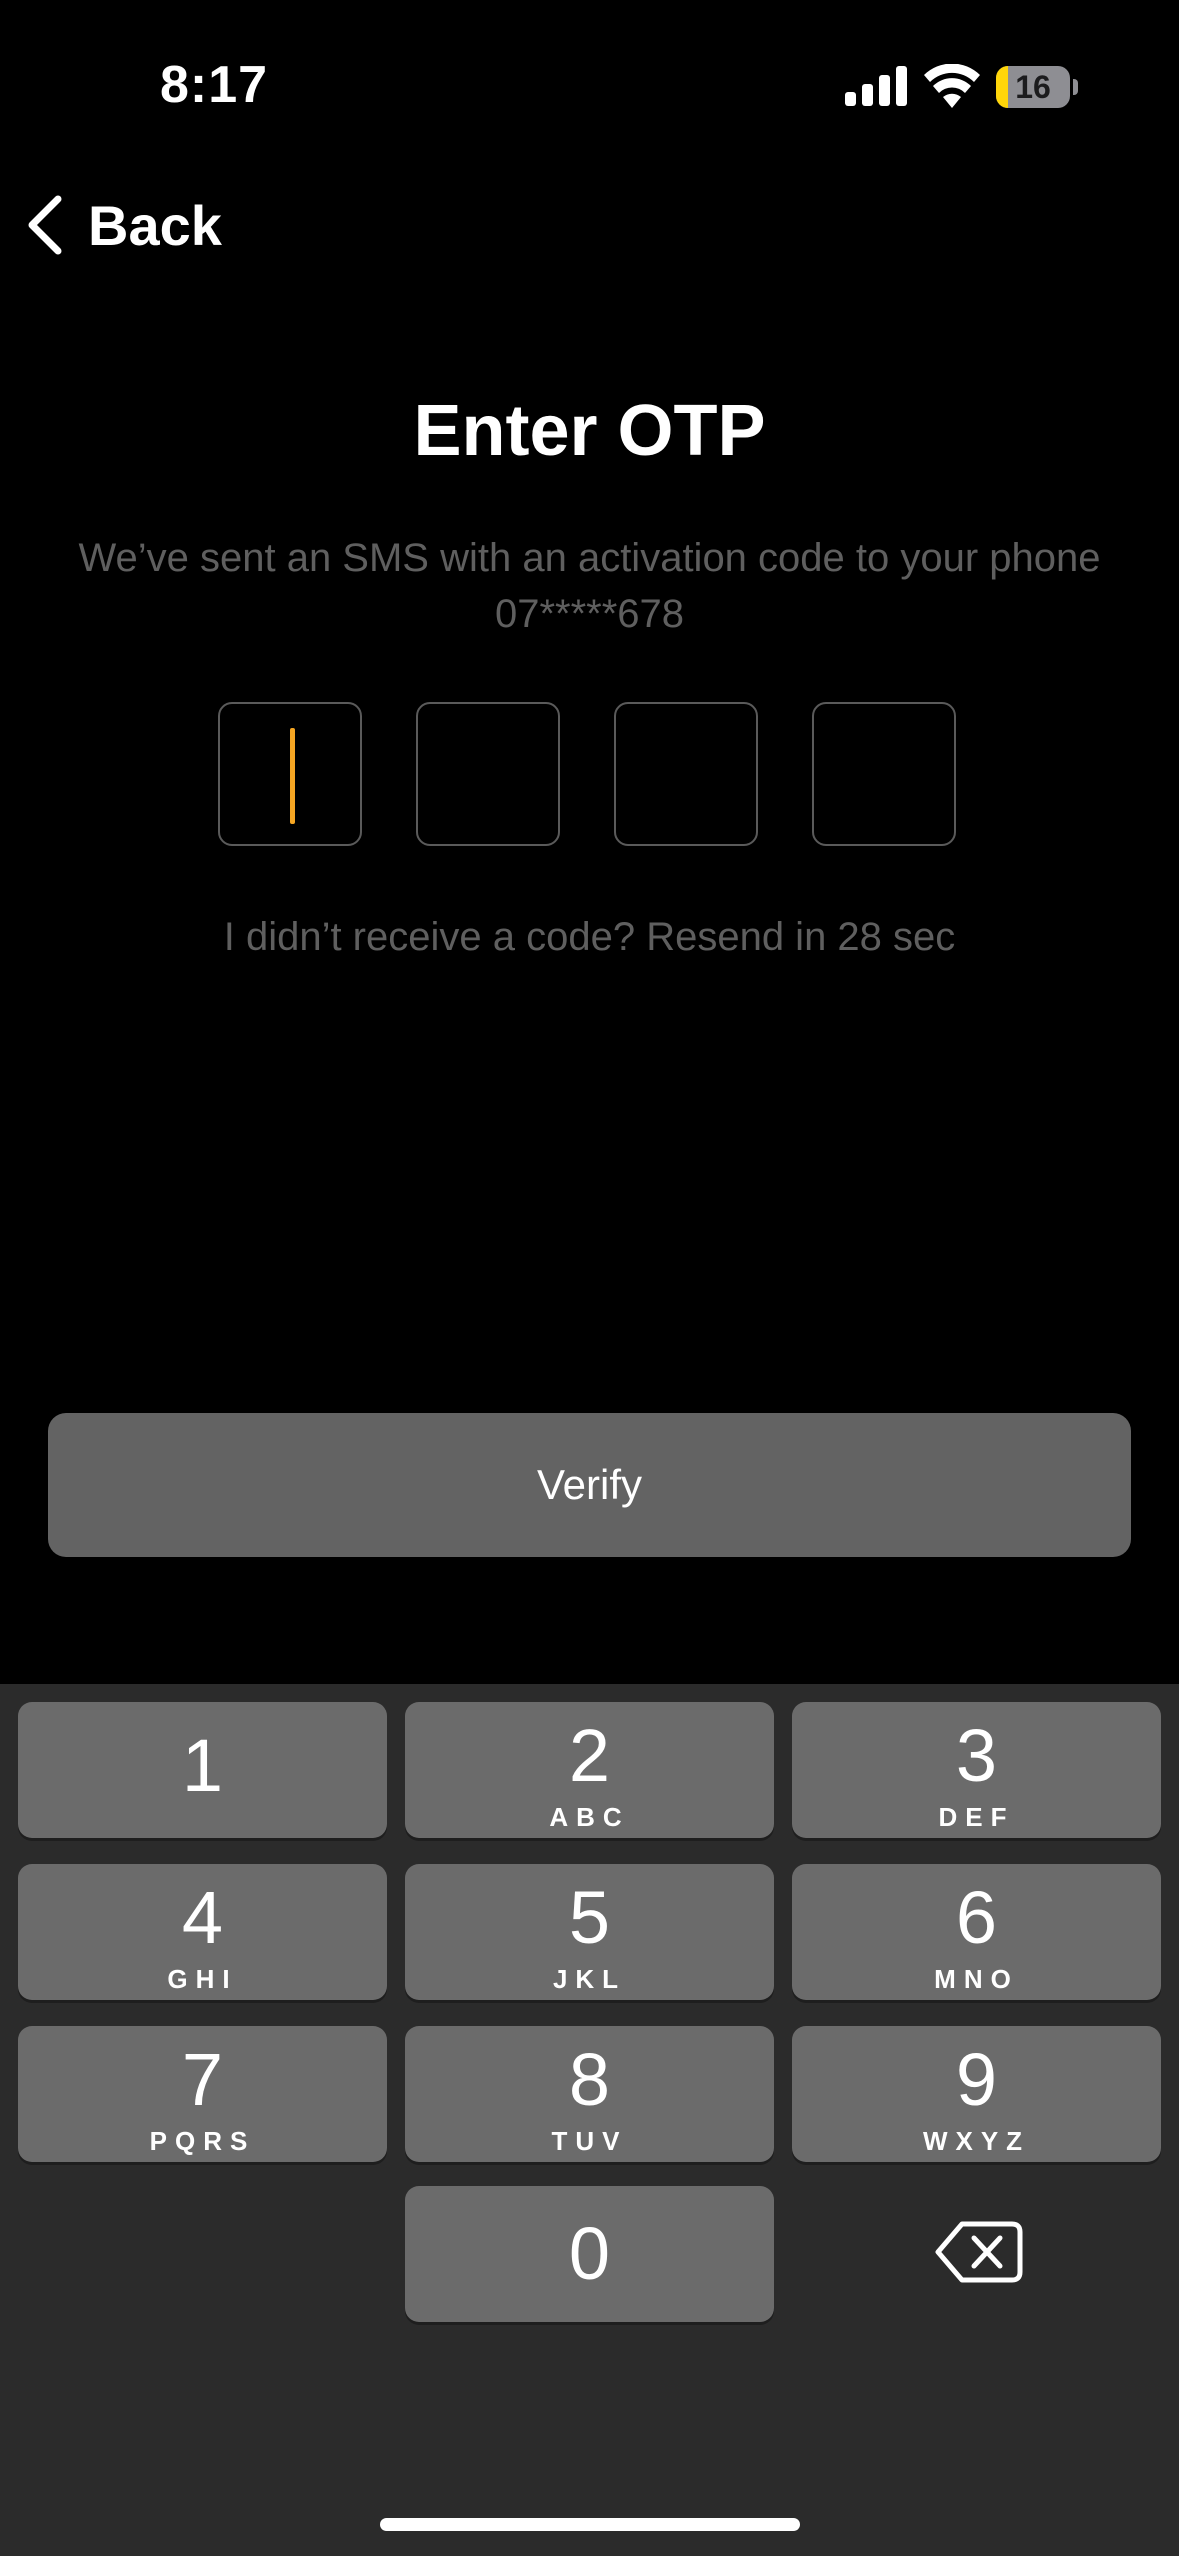 This screenshot has height=2556, width=1179. Describe the element at coordinates (589, 1979) in the screenshot. I see `key-letters: JKL` at that location.